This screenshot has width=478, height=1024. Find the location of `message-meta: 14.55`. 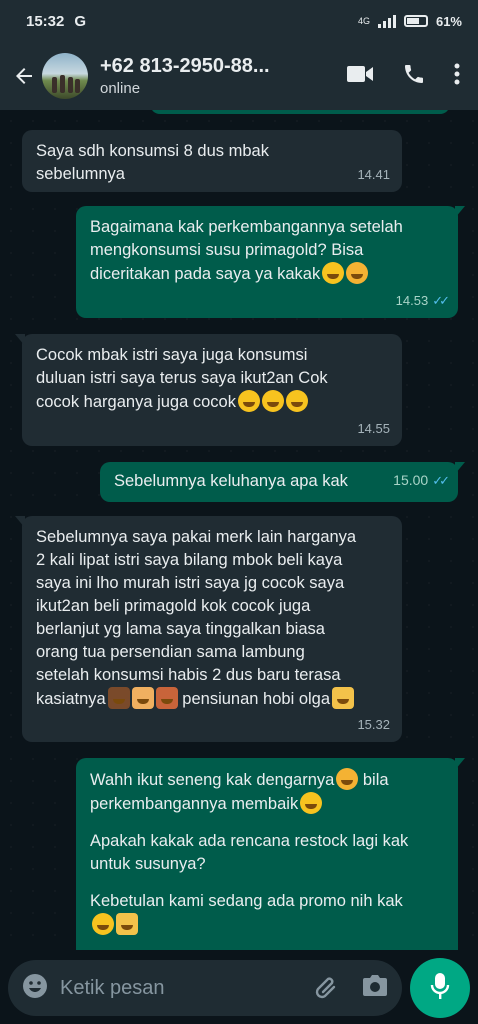

message-meta: 14.55 is located at coordinates (373, 428).